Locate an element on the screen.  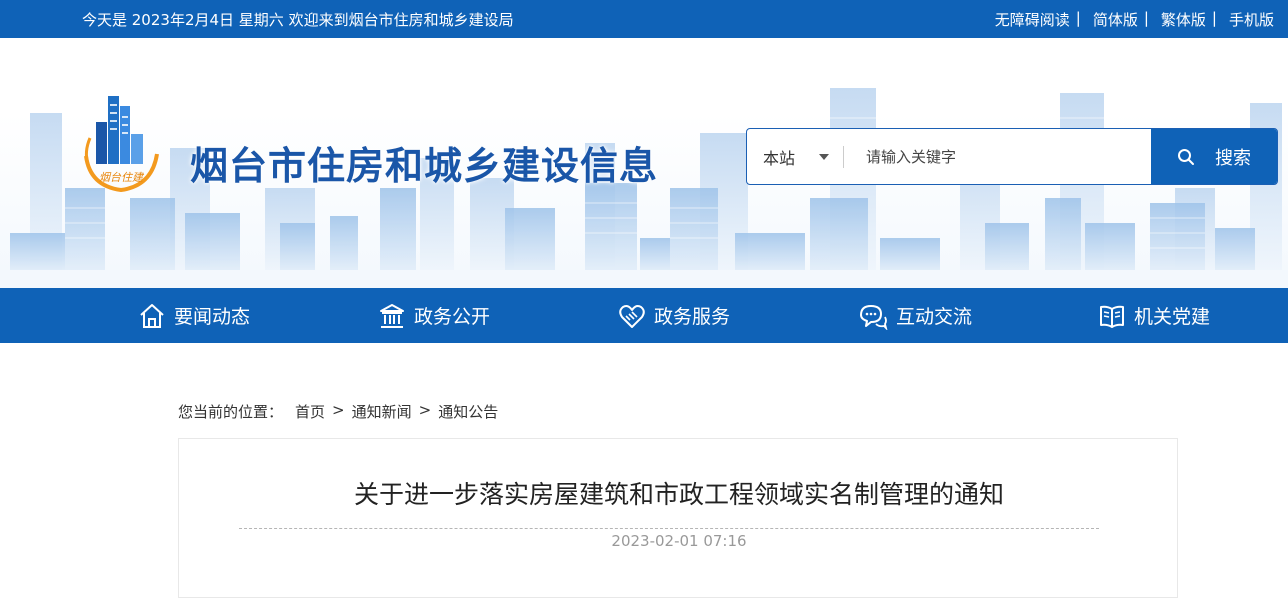
breadcrumb: 您当前的位置： 首页 > 通知新闻 > 通知公告 is located at coordinates (338, 411).